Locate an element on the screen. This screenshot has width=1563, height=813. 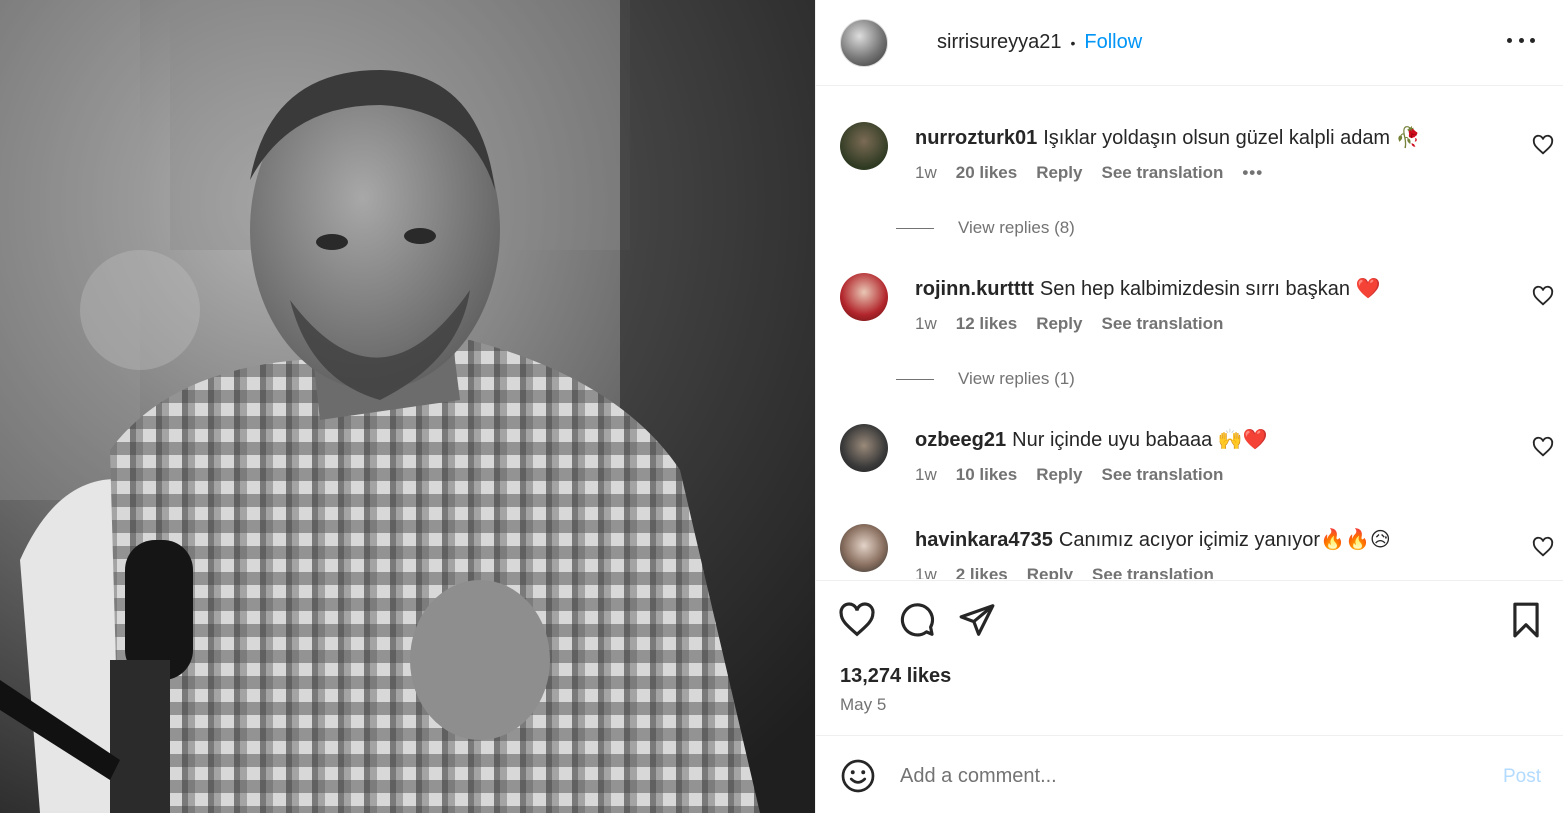
author-avatar is located at coordinates (864, 42).